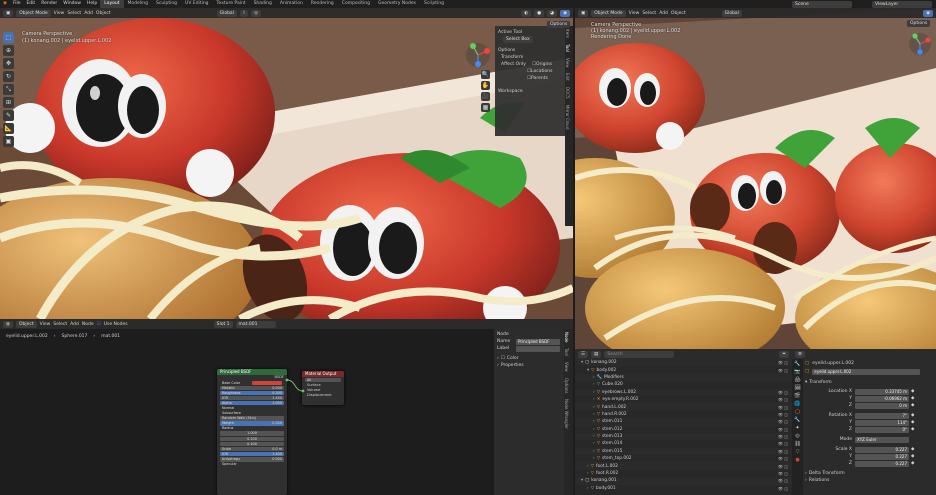 This screenshot has height=495, width=936. What do you see at coordinates (498, 358) in the screenshot?
I see `color-expand-icon: ›` at bounding box center [498, 358].